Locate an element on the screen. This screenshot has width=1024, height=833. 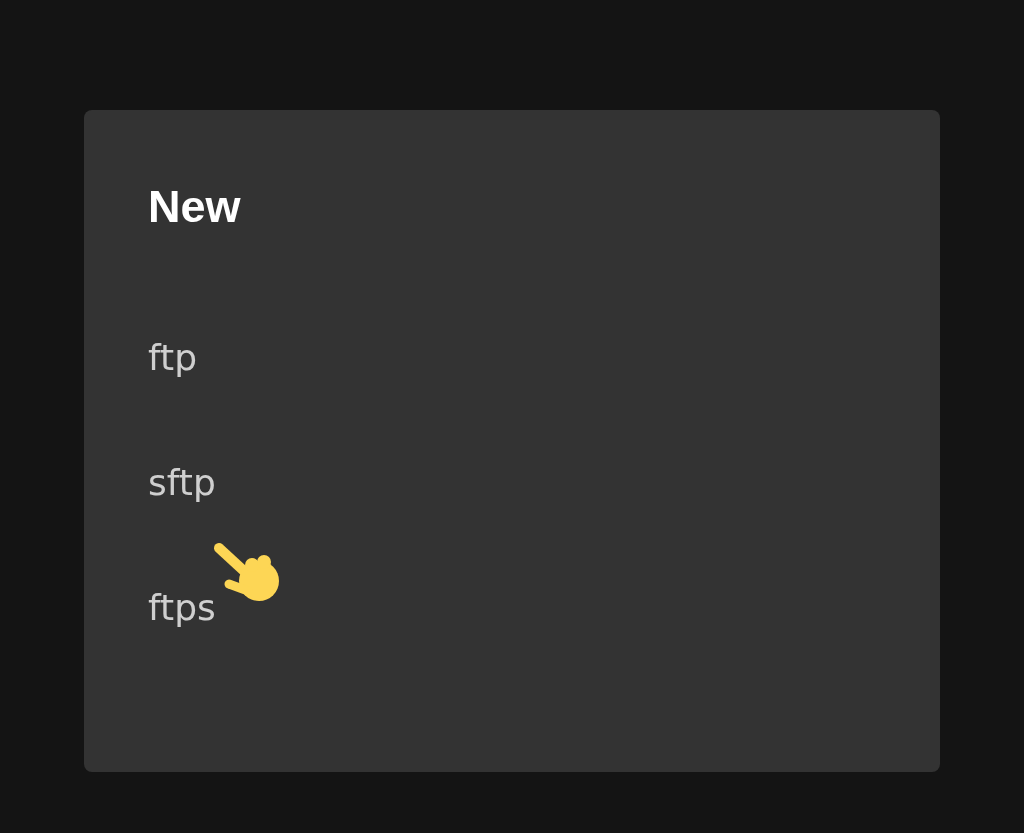
dialog-title: New is located at coordinates (194, 207).